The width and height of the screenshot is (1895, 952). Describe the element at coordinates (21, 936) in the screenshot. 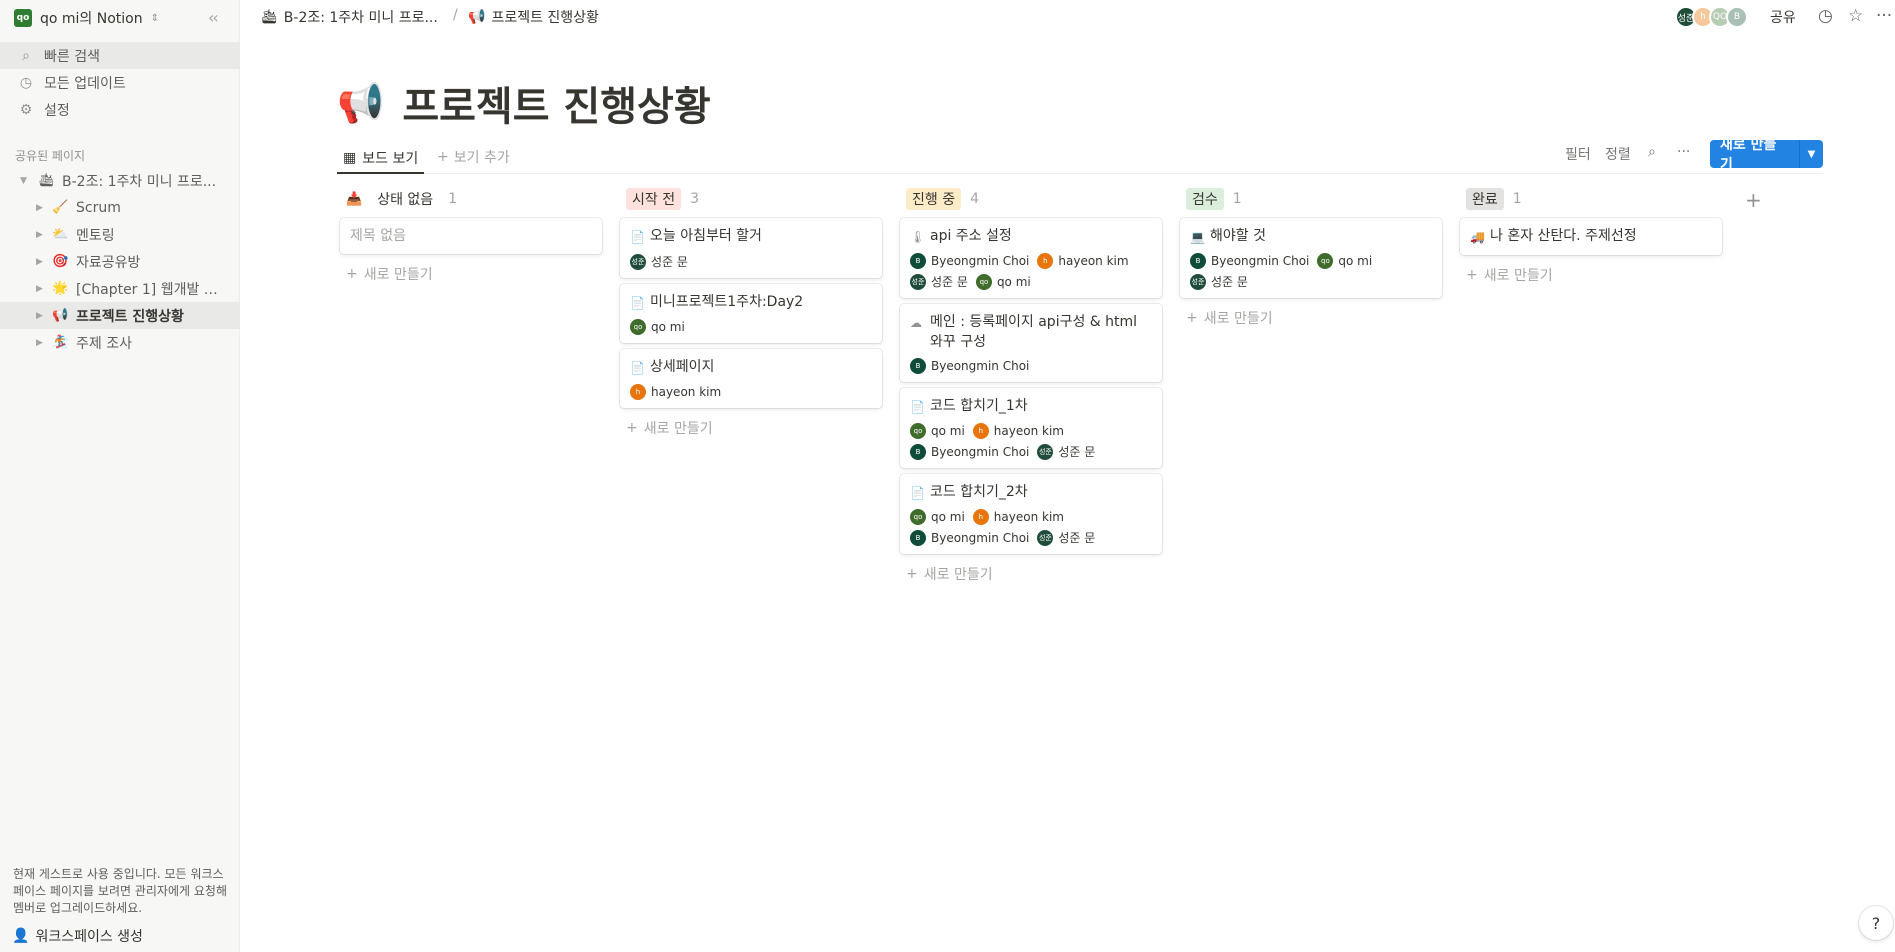

I see `user-plus-icon: 👤` at that location.